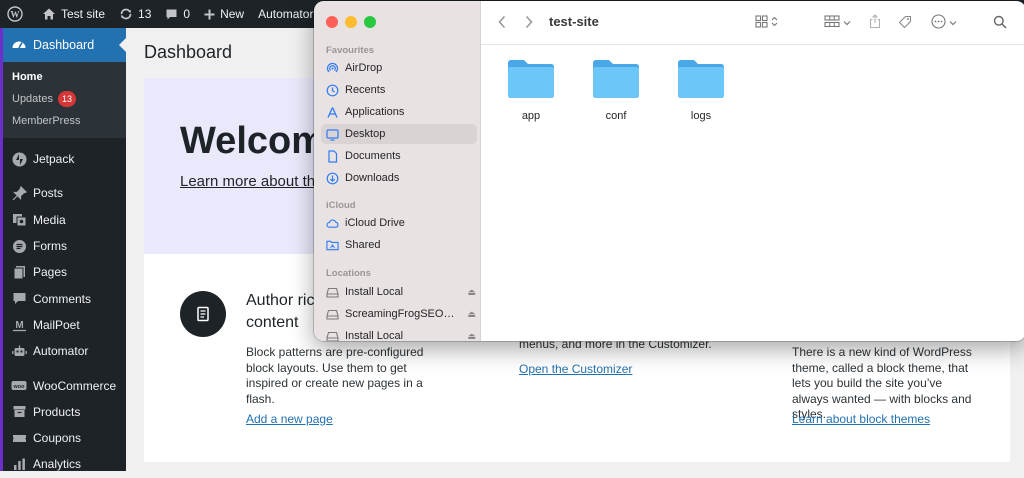 The width and height of the screenshot is (1024, 478). I want to click on new-label: New, so click(232, 14).